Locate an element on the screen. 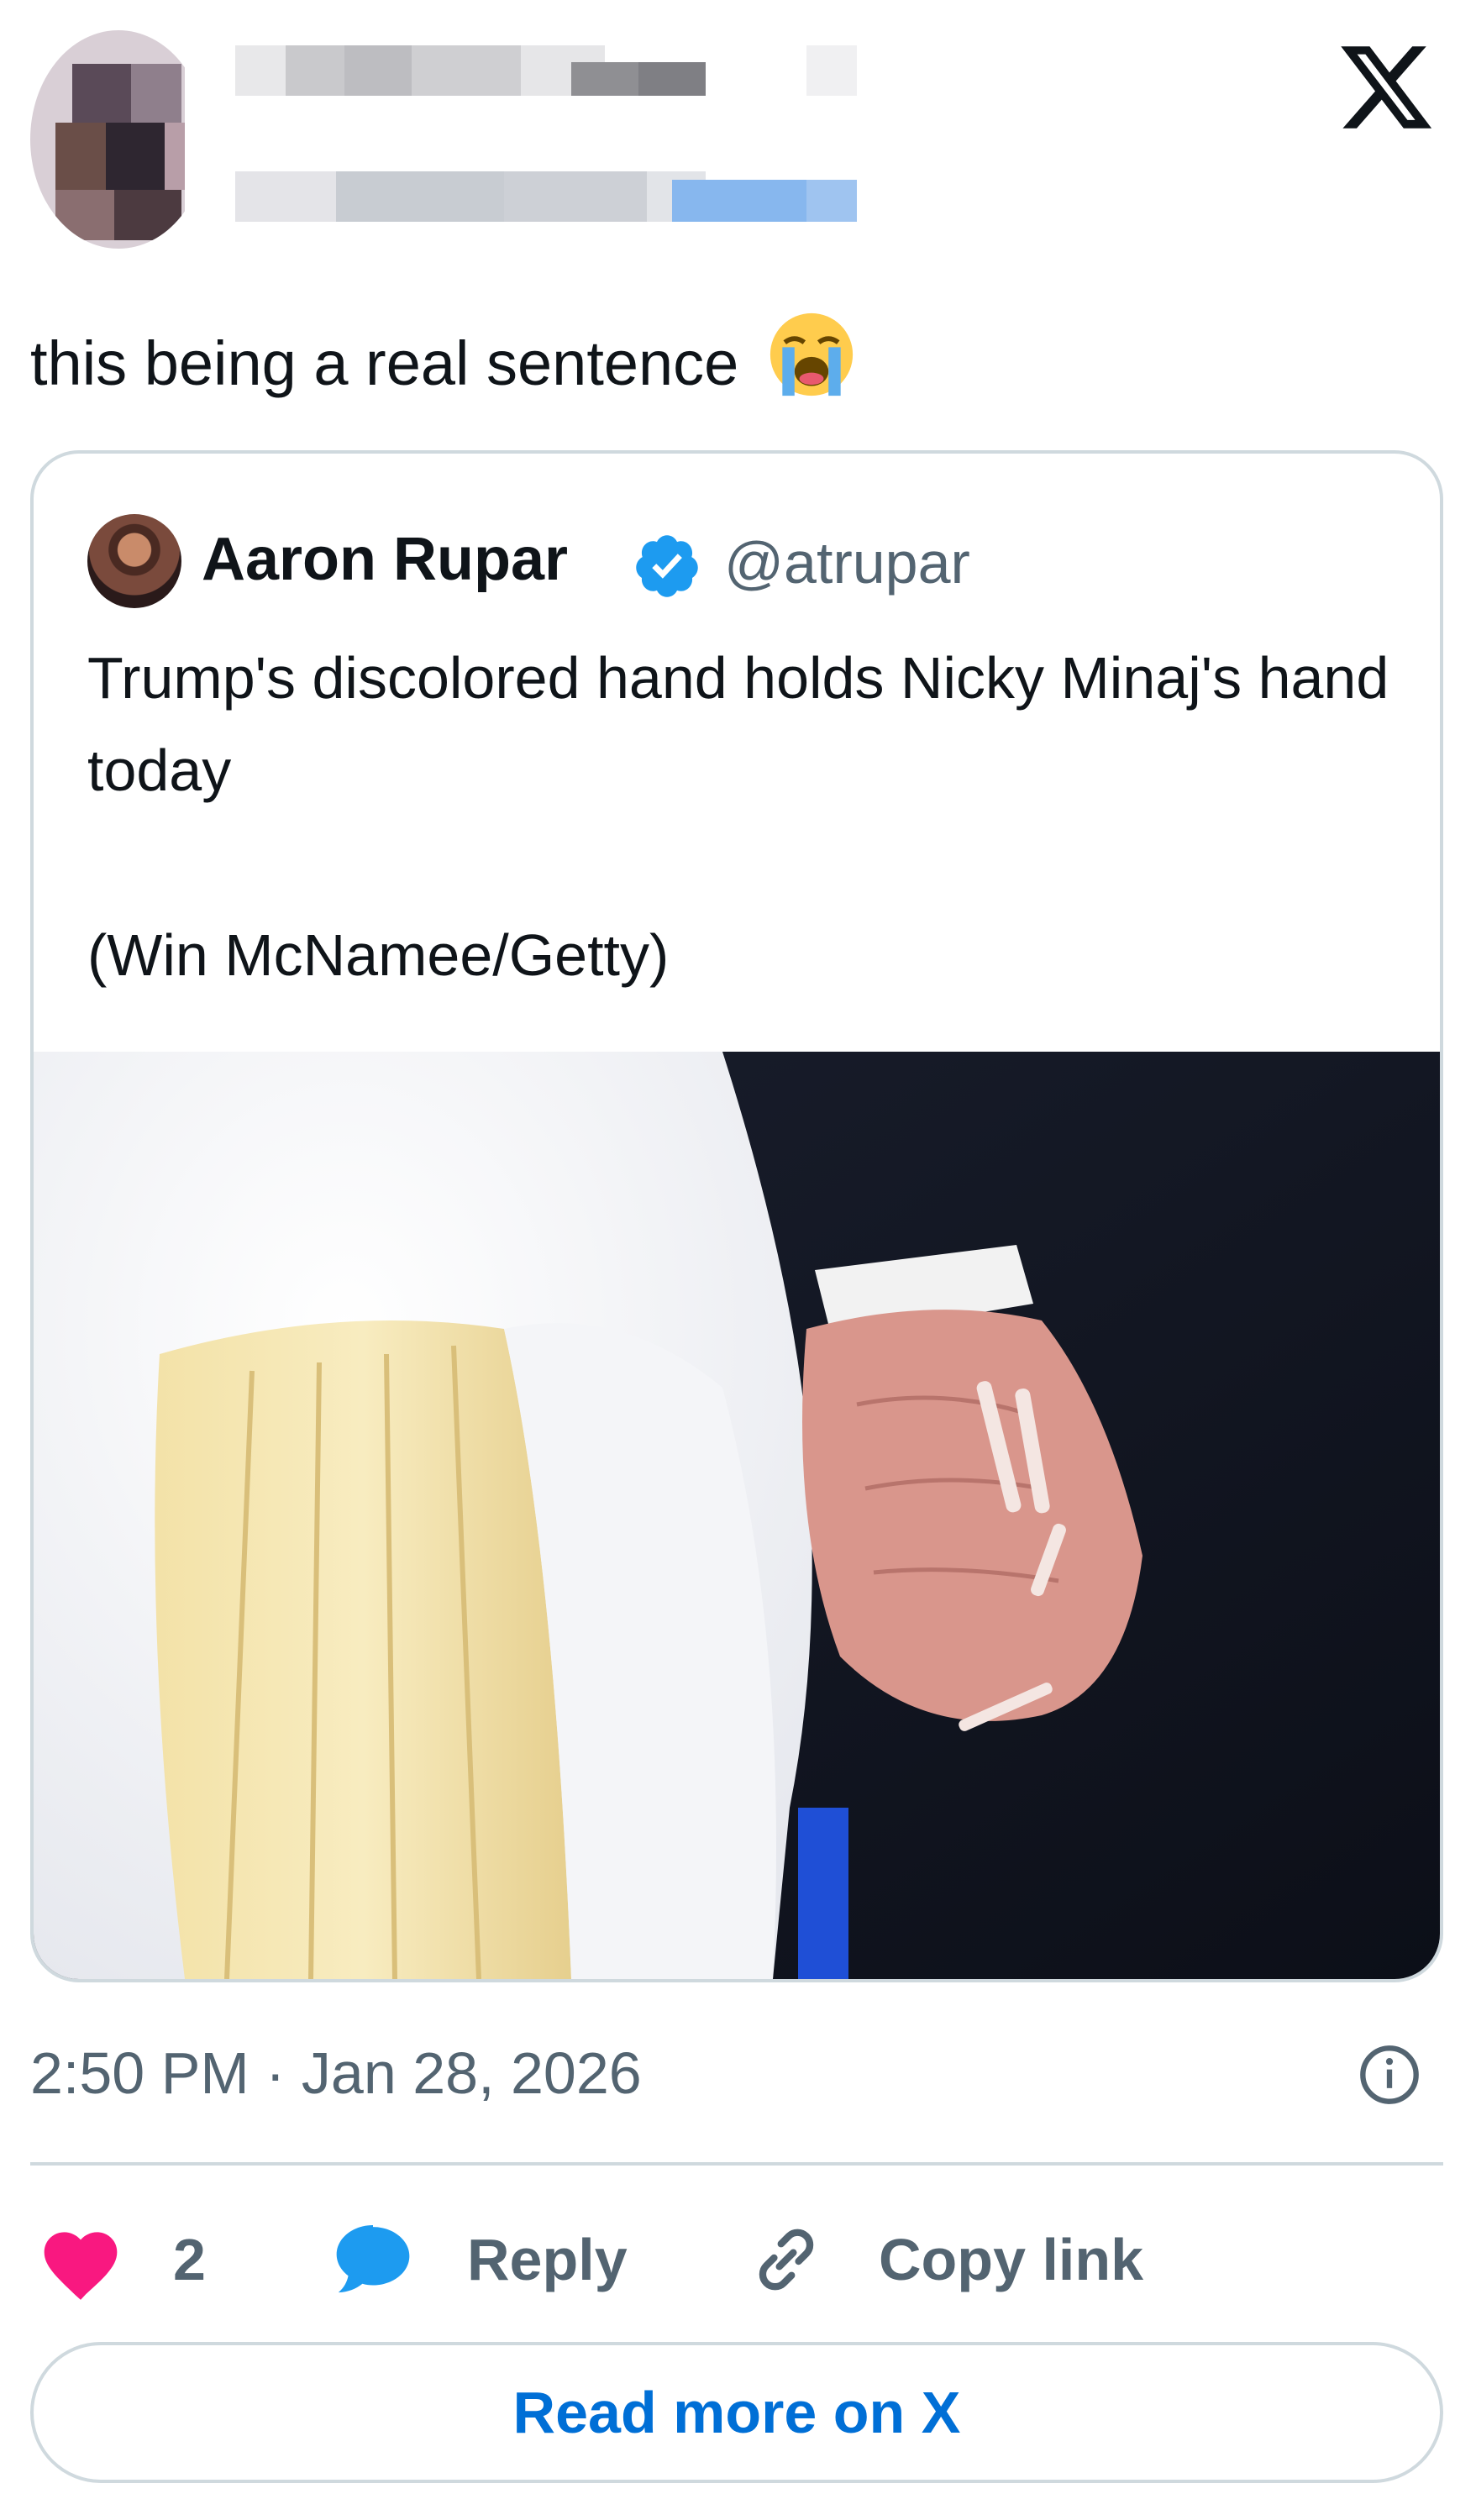 The width and height of the screenshot is (1476, 2520). read-more-button: Read more on X is located at coordinates (736, 2412).